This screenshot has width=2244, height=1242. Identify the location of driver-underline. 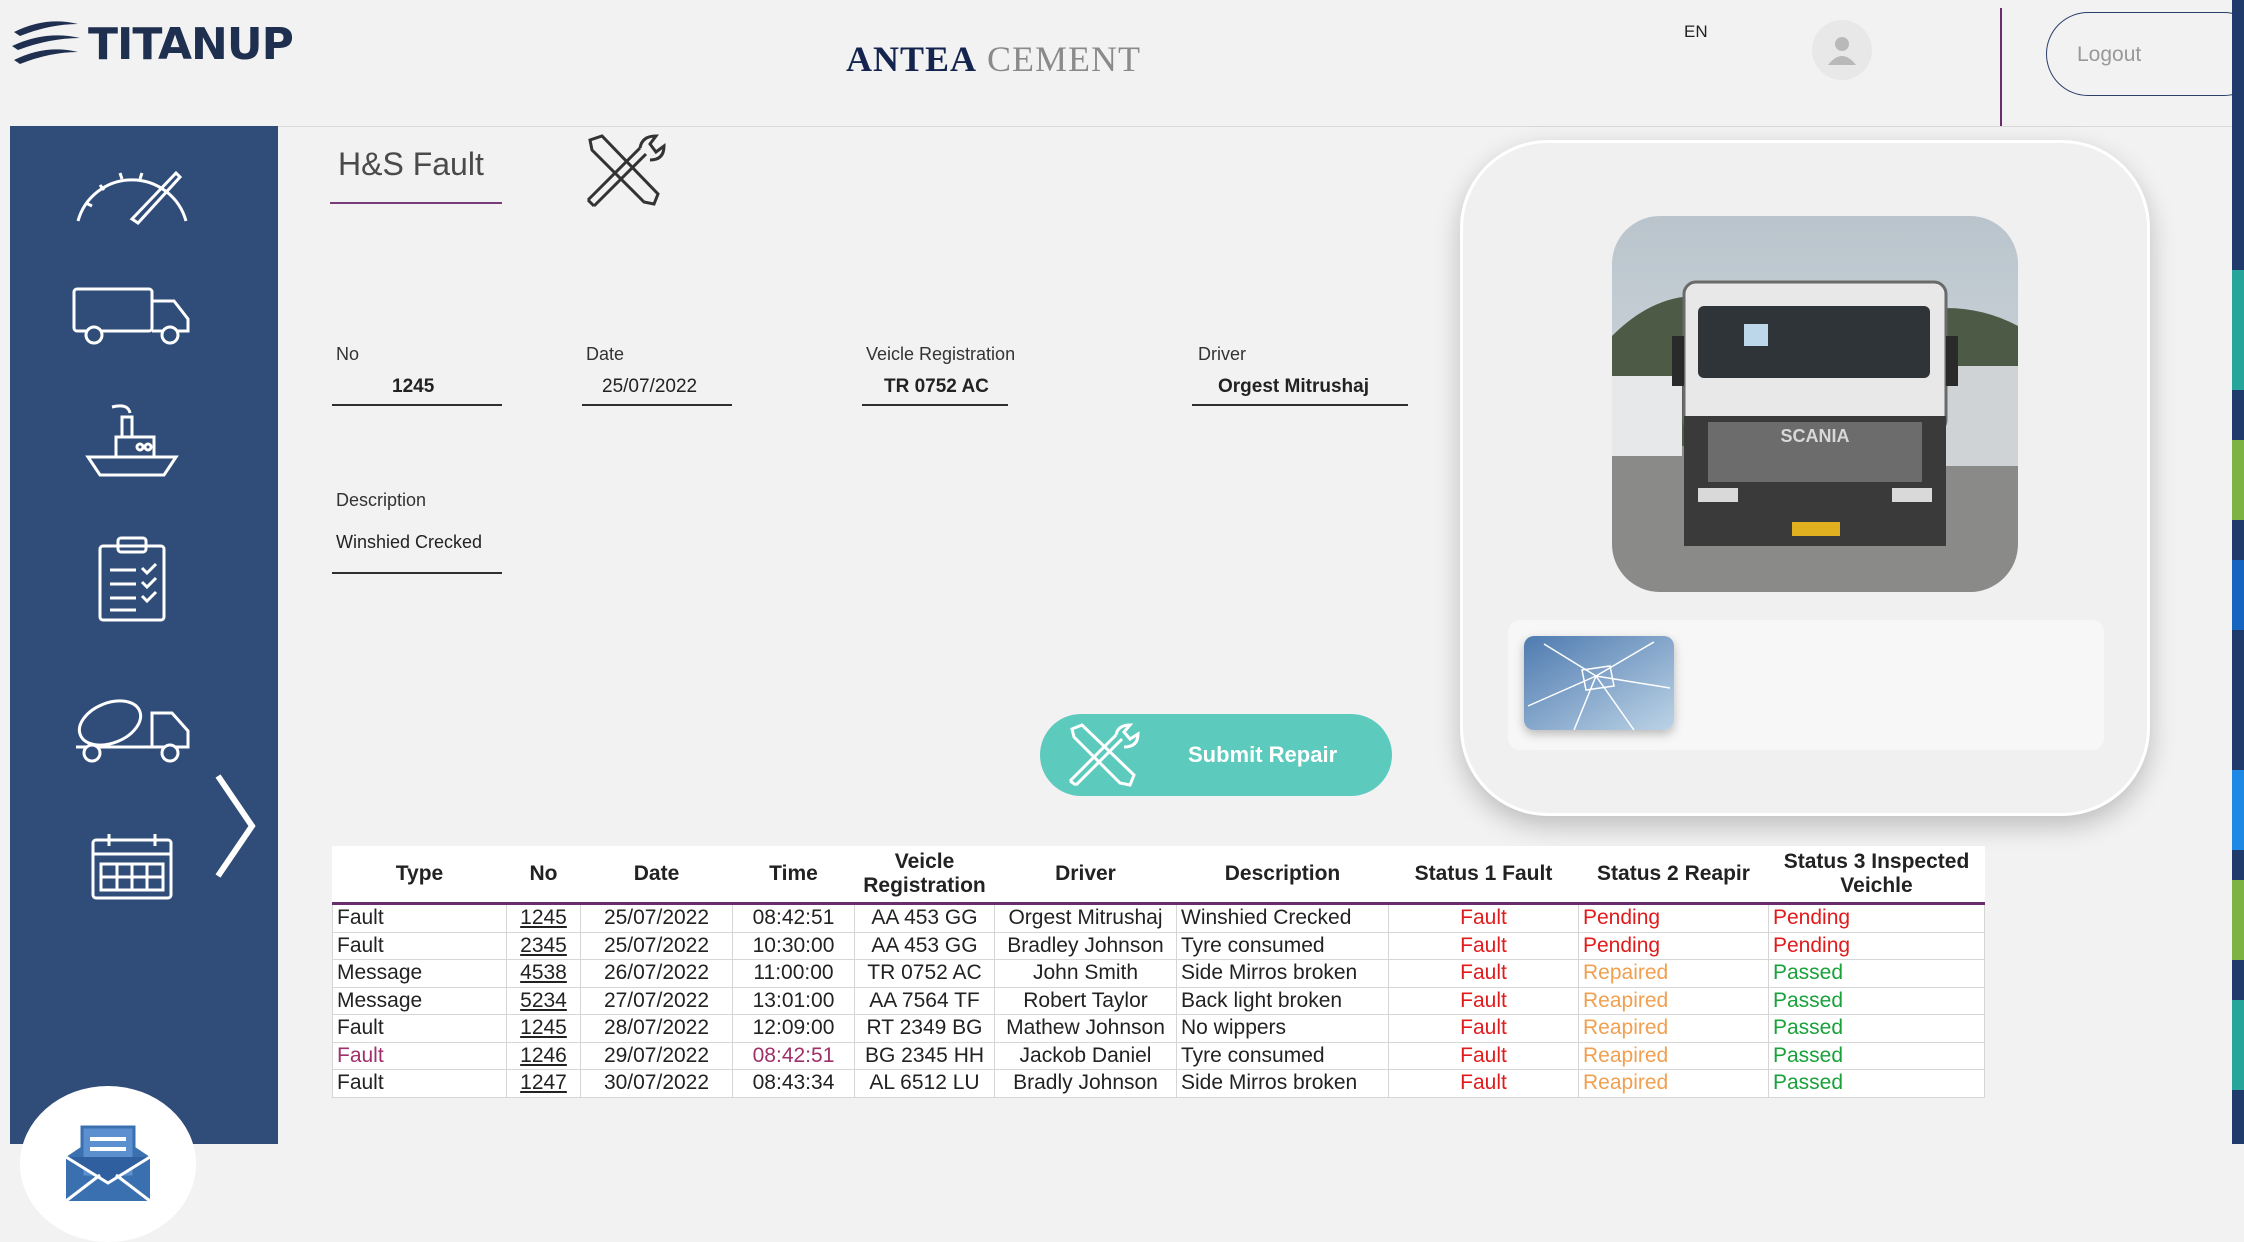
(1300, 405).